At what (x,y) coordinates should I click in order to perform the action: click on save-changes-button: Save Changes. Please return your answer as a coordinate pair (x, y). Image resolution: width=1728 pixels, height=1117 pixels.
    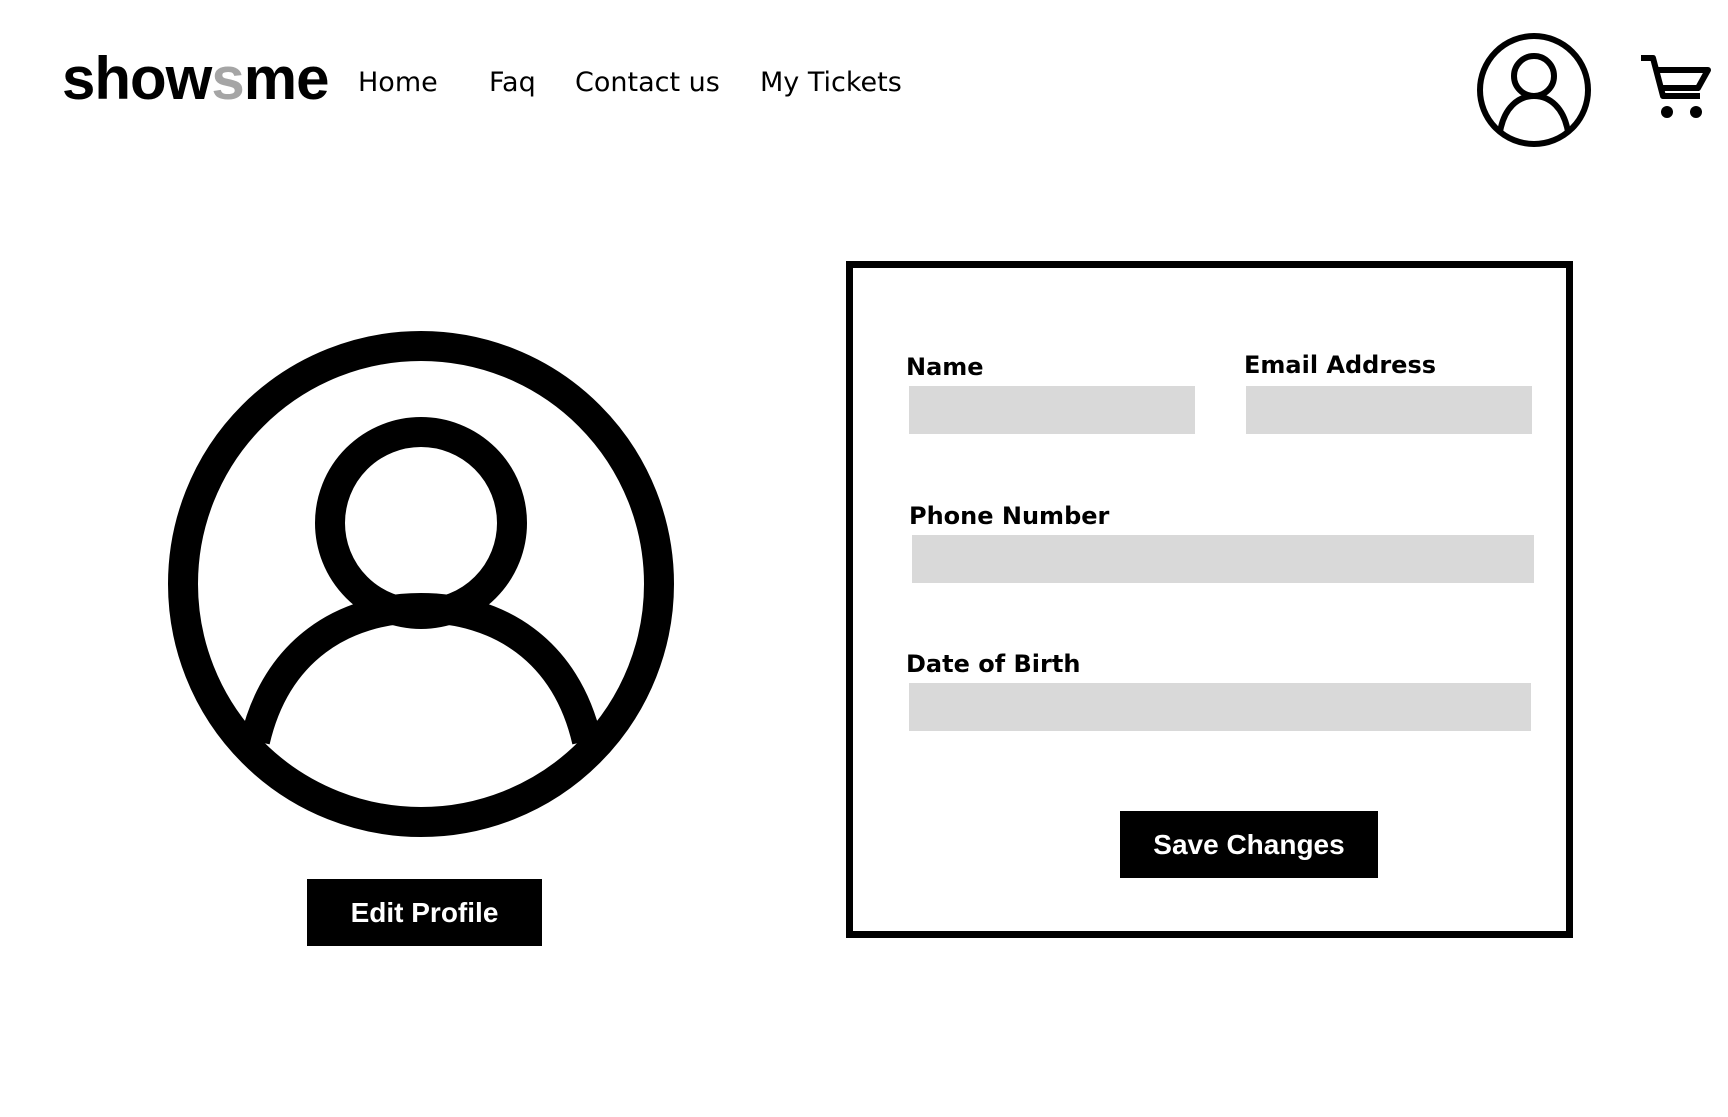
    Looking at the image, I should click on (1249, 844).